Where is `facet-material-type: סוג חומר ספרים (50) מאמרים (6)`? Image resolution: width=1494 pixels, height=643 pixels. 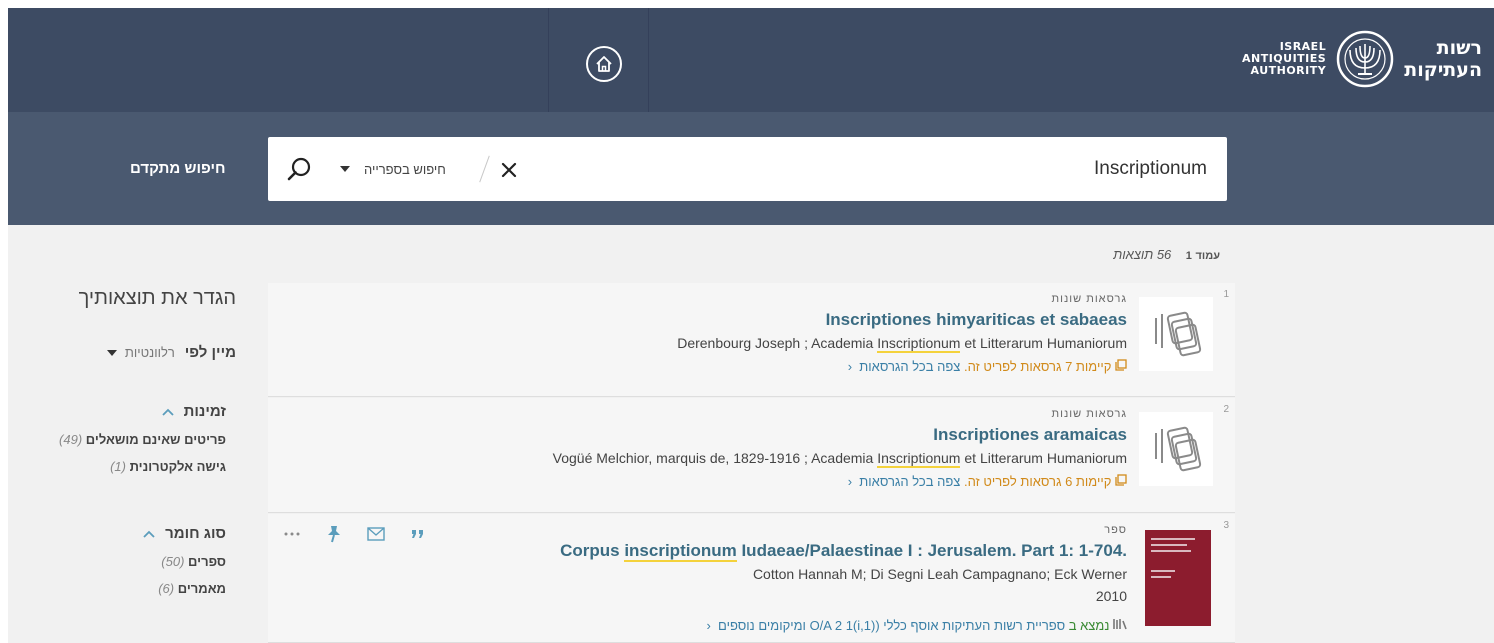
facet-material-type: סוג חומר ספרים (50) מאמרים (6) is located at coordinates (184, 560).